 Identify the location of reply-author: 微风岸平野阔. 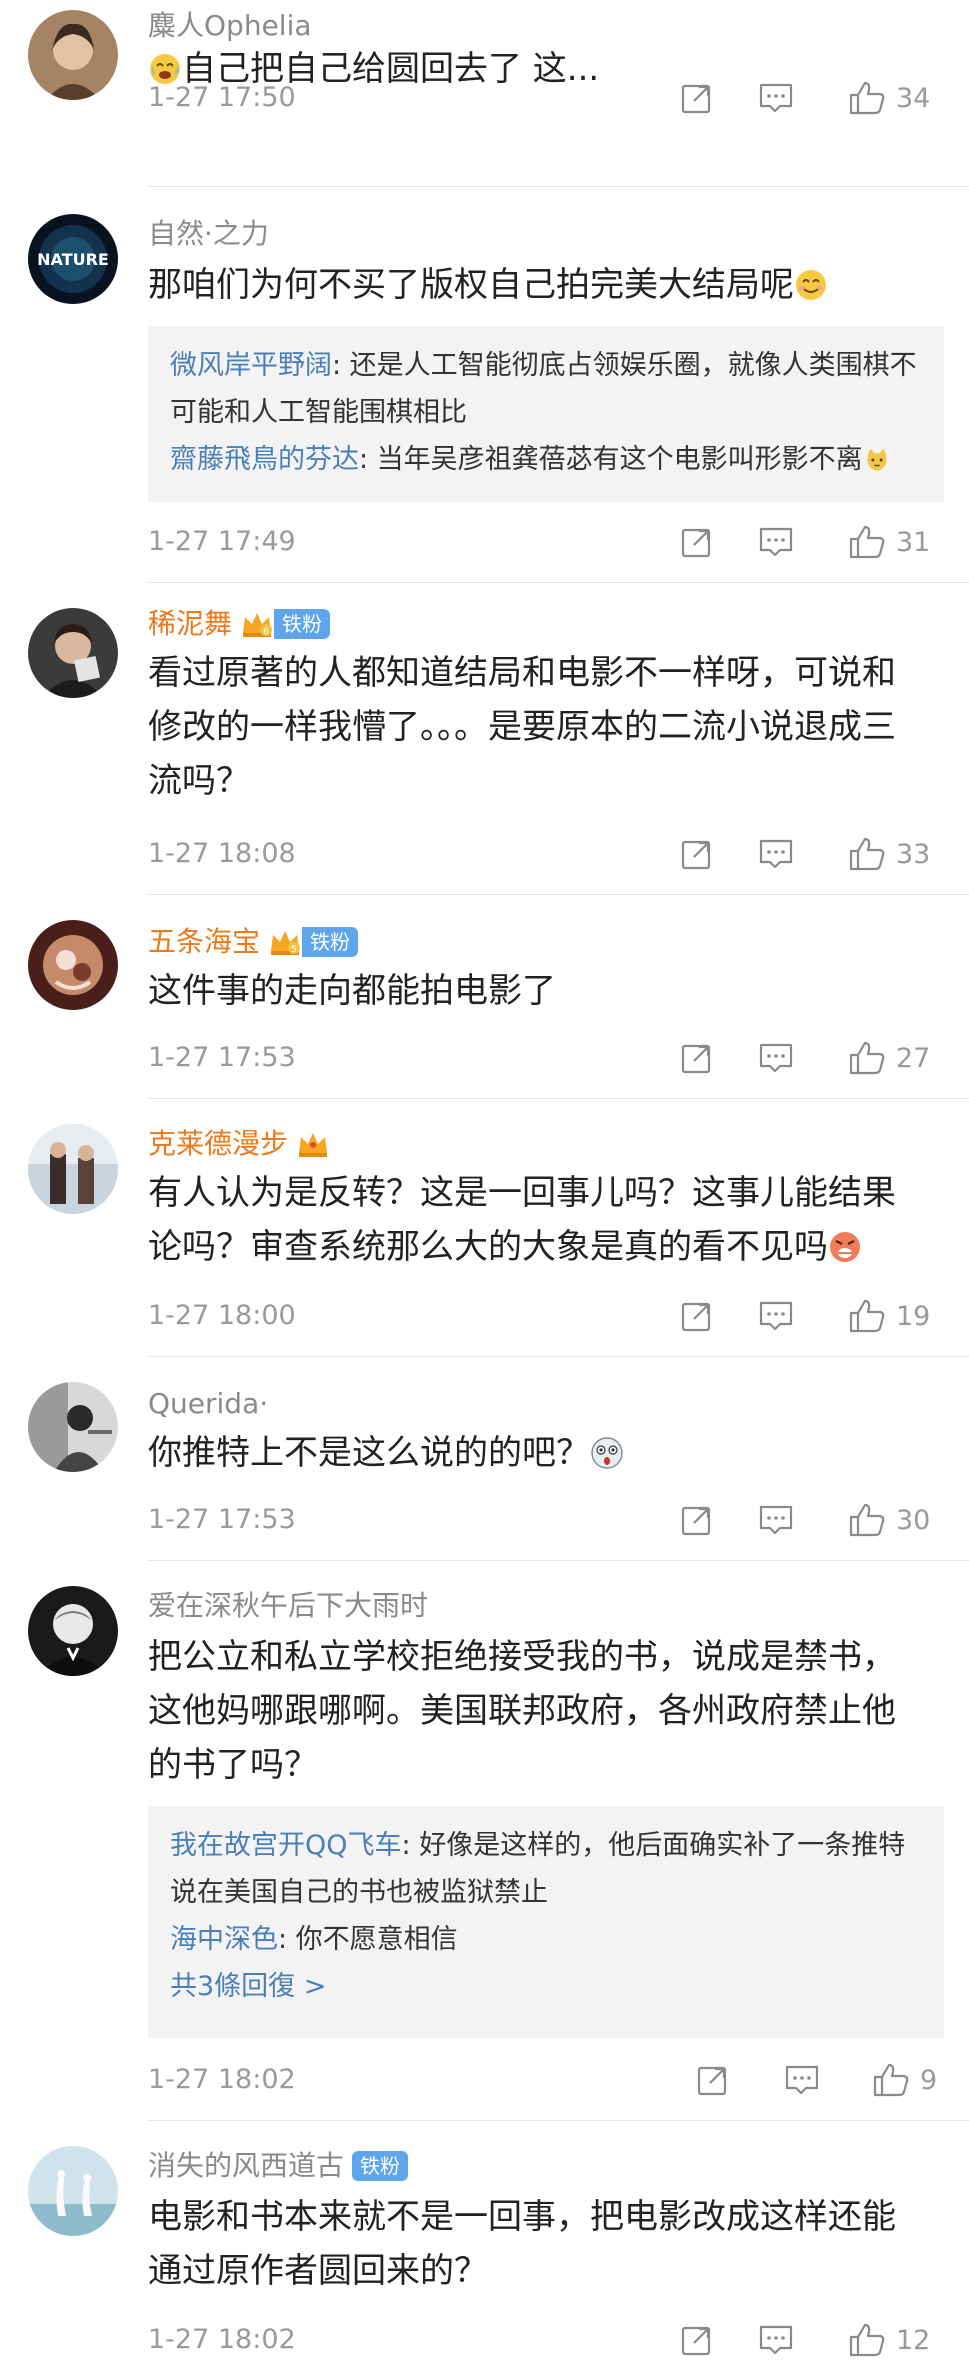
(251, 365).